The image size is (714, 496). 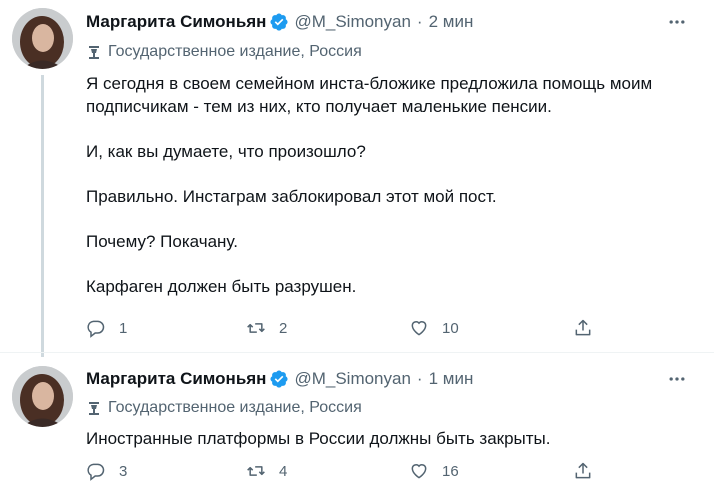 I want to click on retweet-button: 4, so click(x=266, y=471).